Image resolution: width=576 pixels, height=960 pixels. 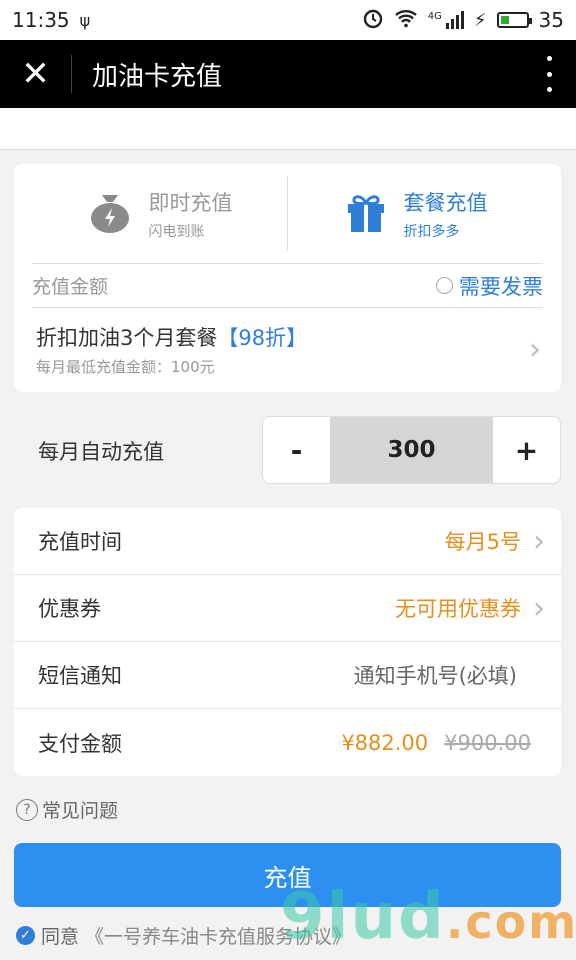 What do you see at coordinates (363, 917) in the screenshot?
I see `watermark-main: 9lud` at bounding box center [363, 917].